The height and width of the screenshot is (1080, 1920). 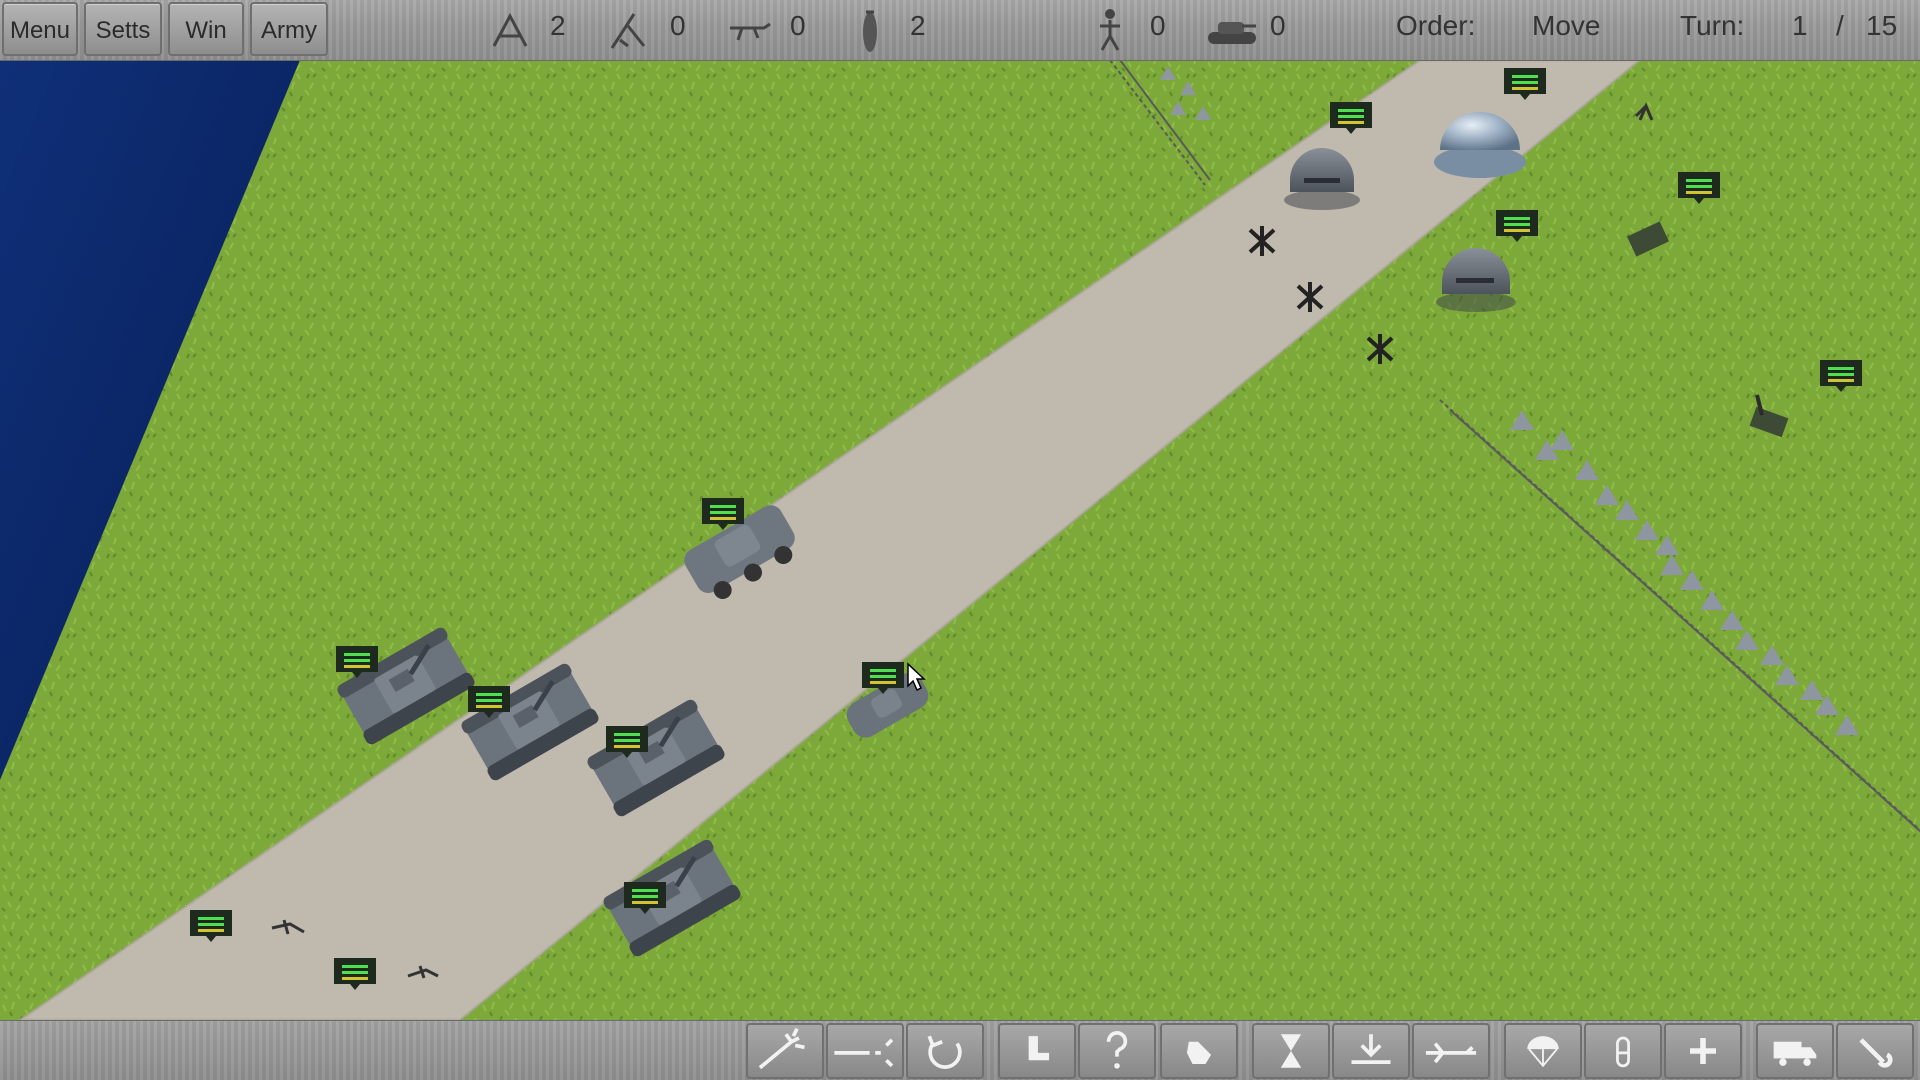 I want to click on rifle-aim-icon, so click(x=864, y=1053).